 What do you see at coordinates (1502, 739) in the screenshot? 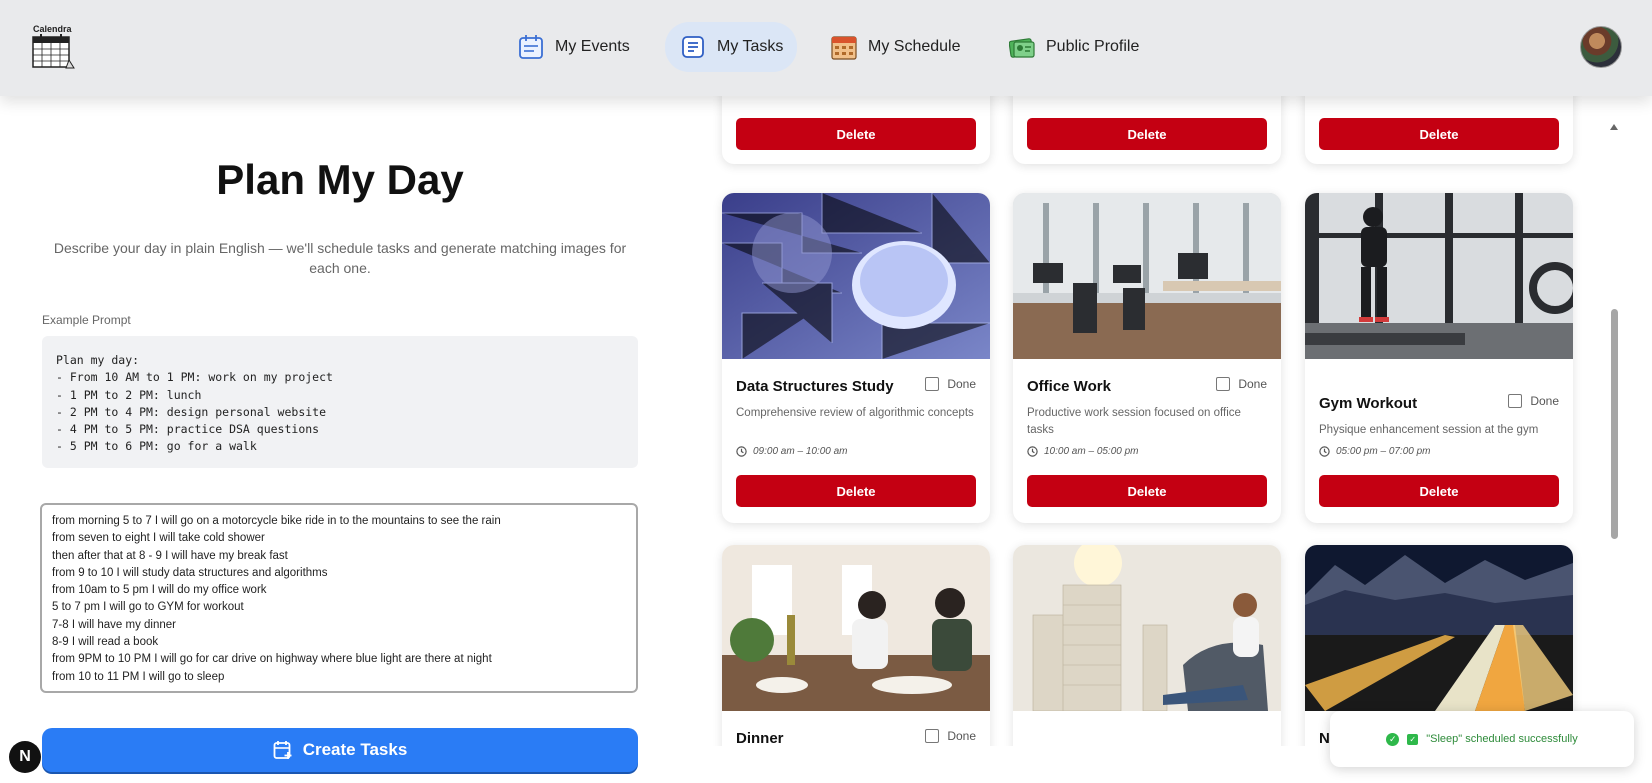
I see `toast-message: "Sleep" scheduled successfully` at bounding box center [1502, 739].